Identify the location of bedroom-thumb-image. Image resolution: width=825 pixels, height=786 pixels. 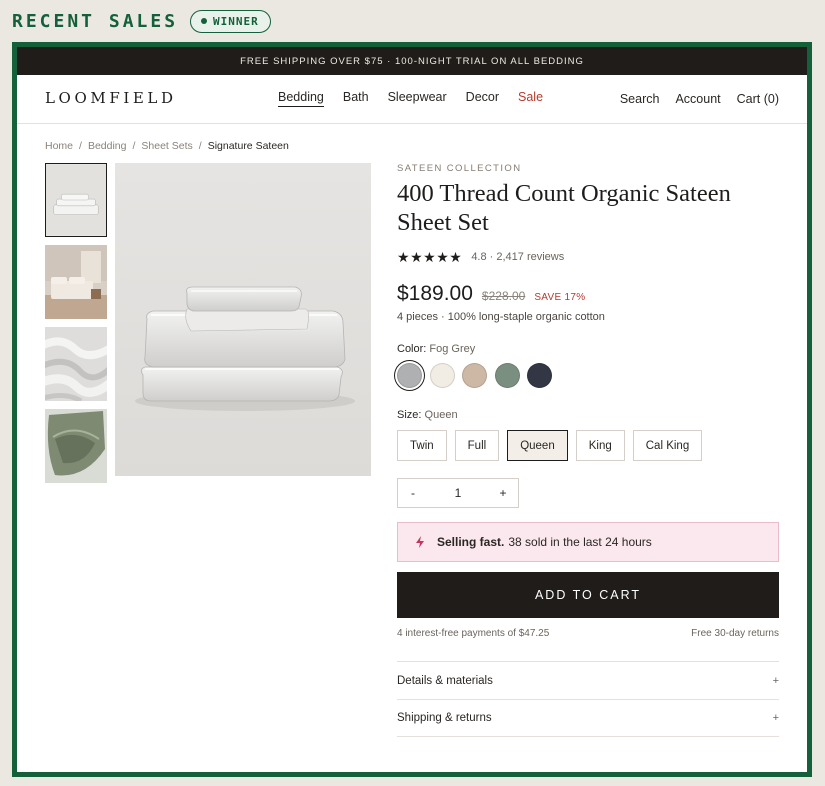
(76, 282).